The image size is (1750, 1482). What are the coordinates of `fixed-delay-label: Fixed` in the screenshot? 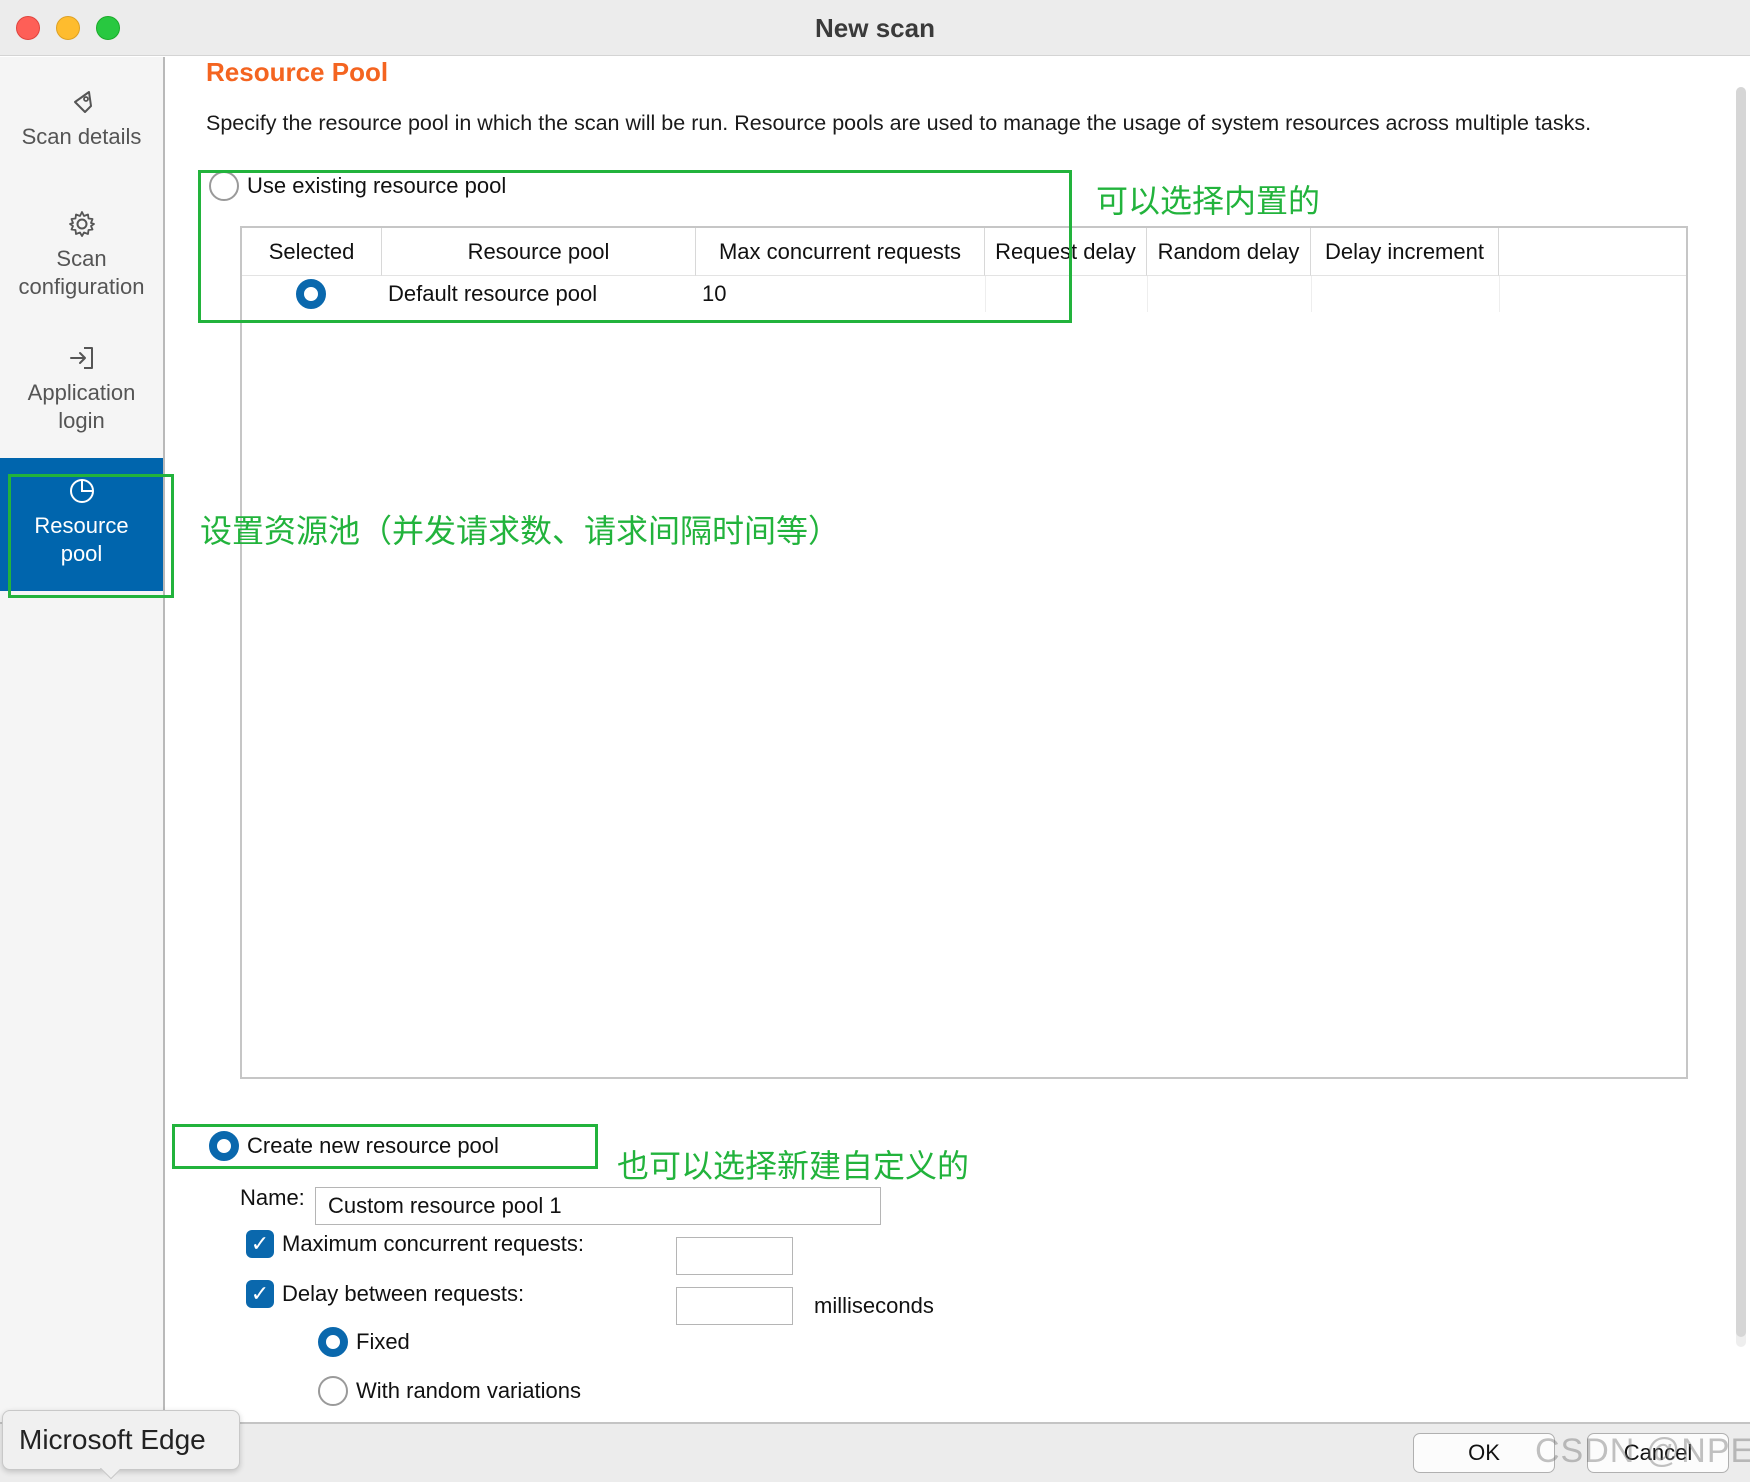 It's located at (383, 1342).